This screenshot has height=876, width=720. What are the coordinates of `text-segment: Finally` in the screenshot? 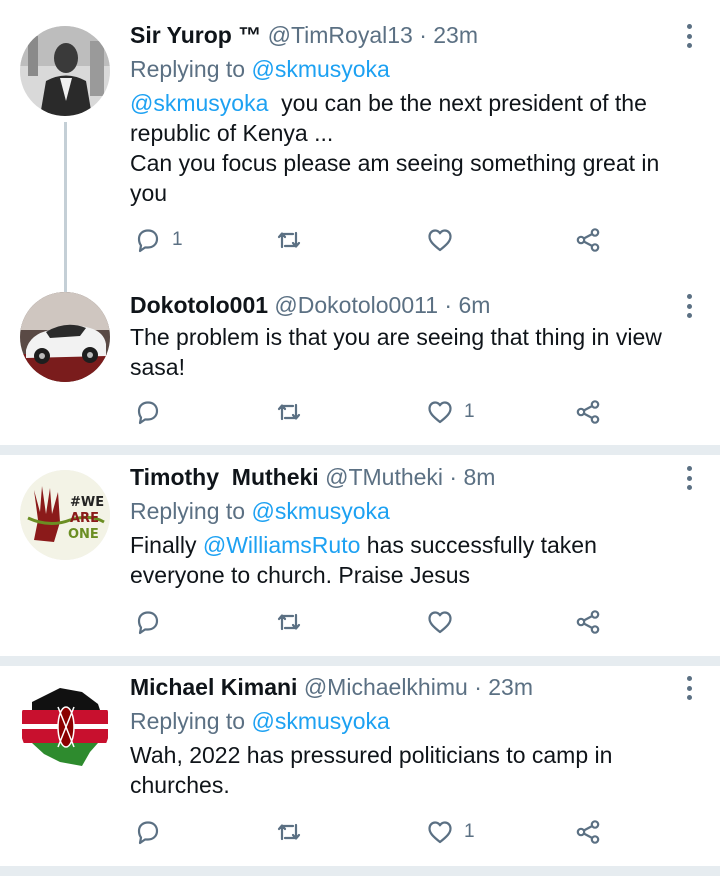 It's located at (163, 545).